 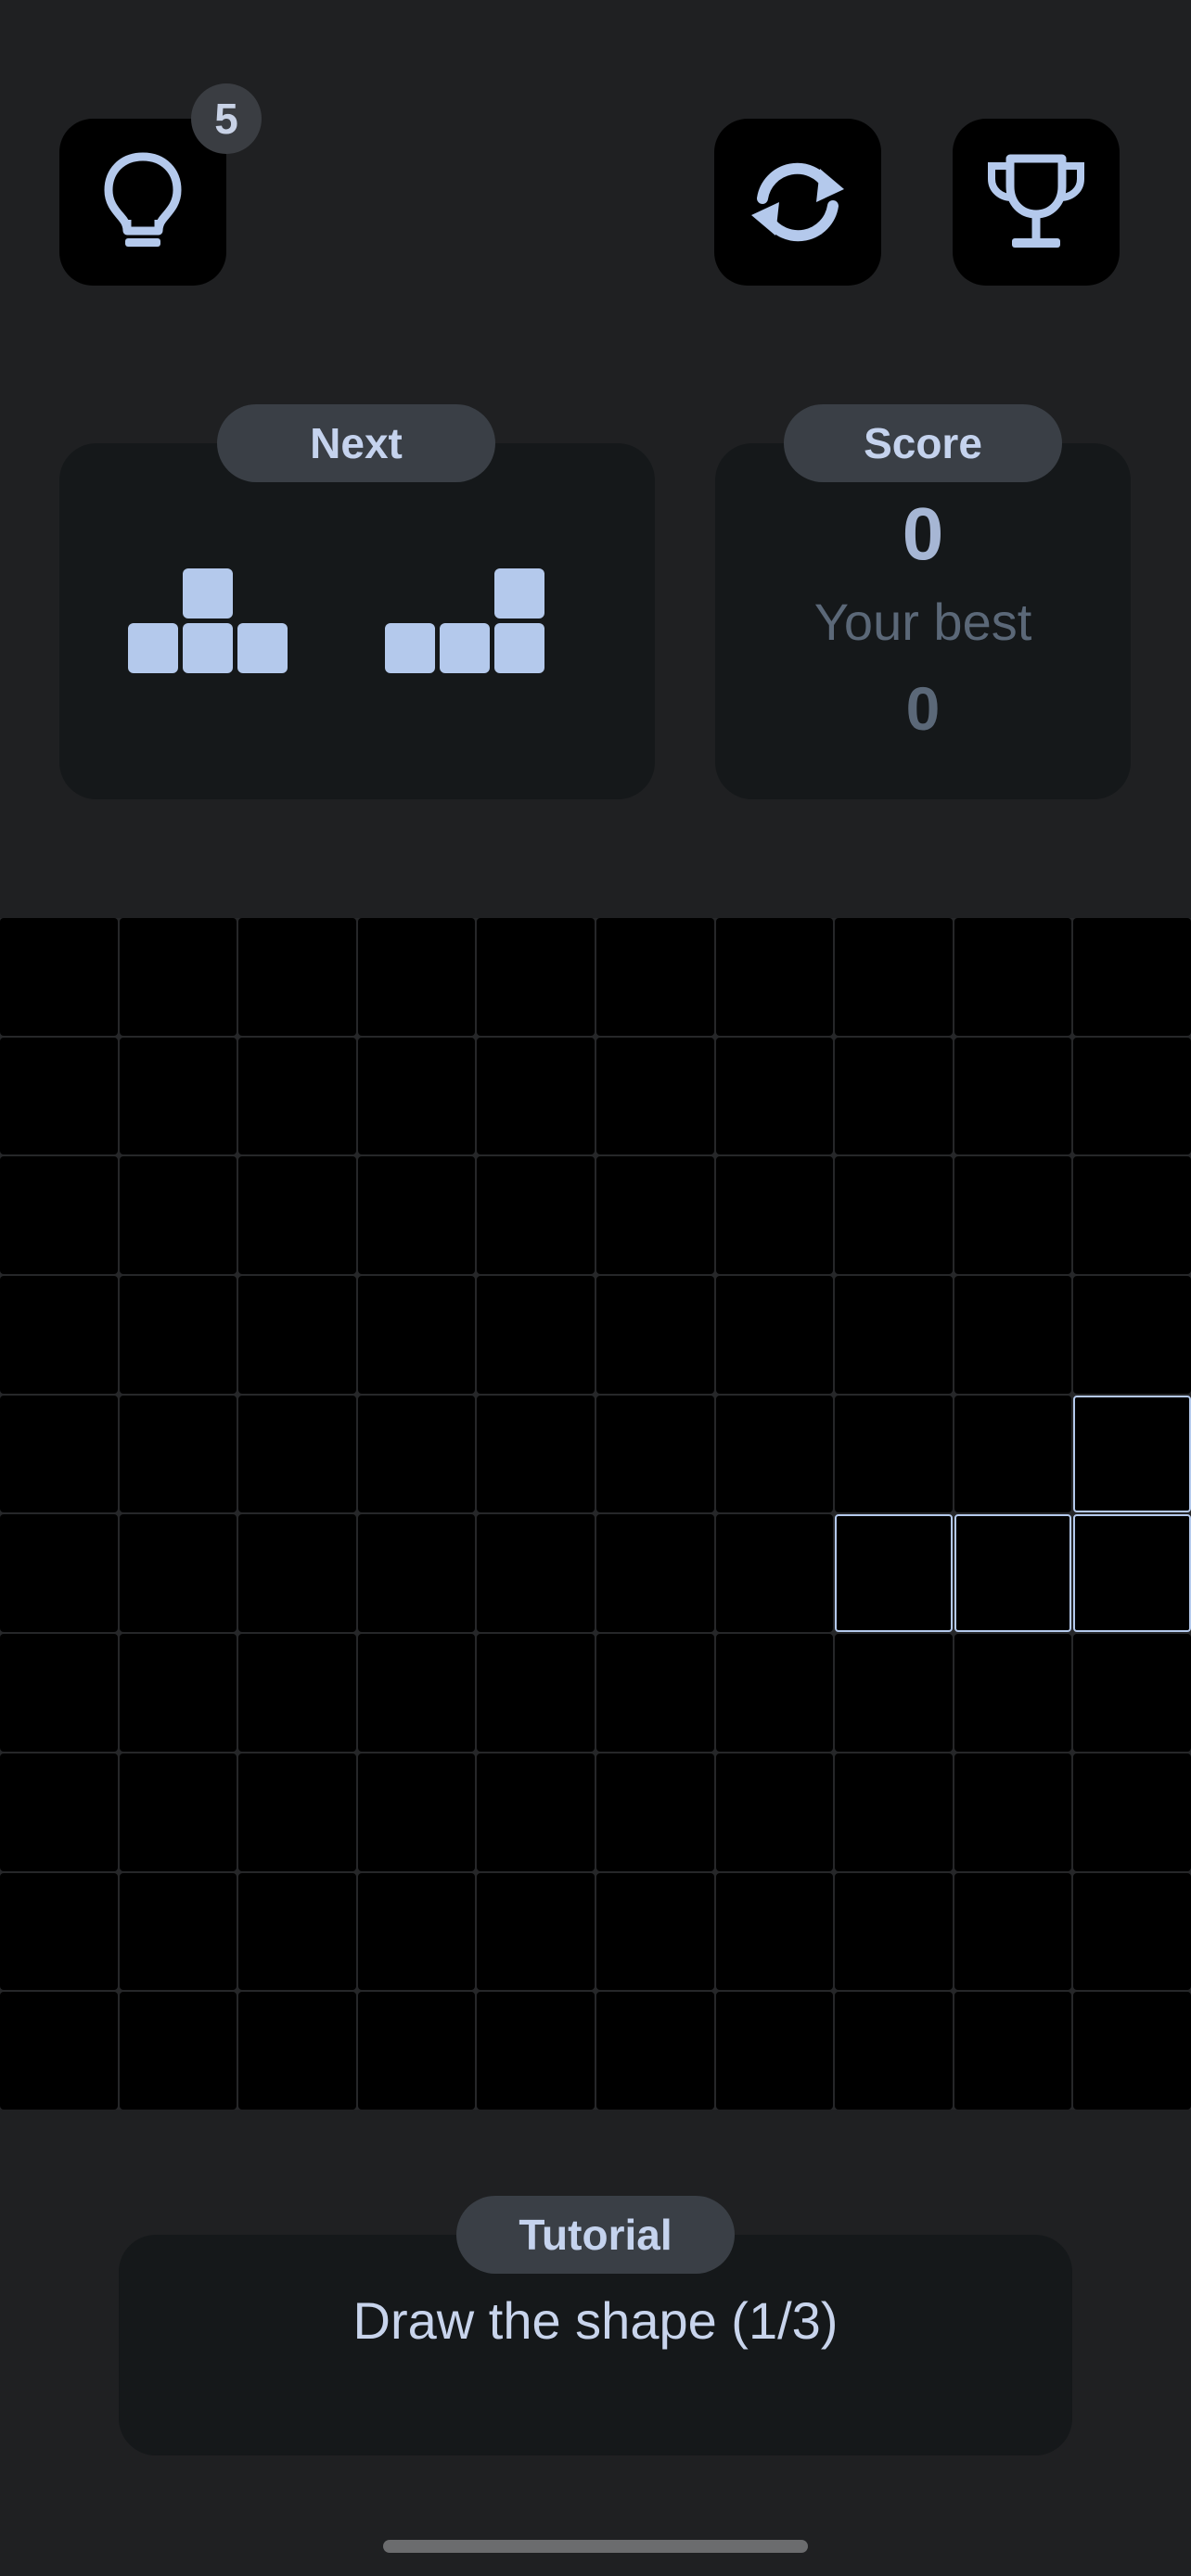 What do you see at coordinates (1036, 202) in the screenshot?
I see `leaderboard-button` at bounding box center [1036, 202].